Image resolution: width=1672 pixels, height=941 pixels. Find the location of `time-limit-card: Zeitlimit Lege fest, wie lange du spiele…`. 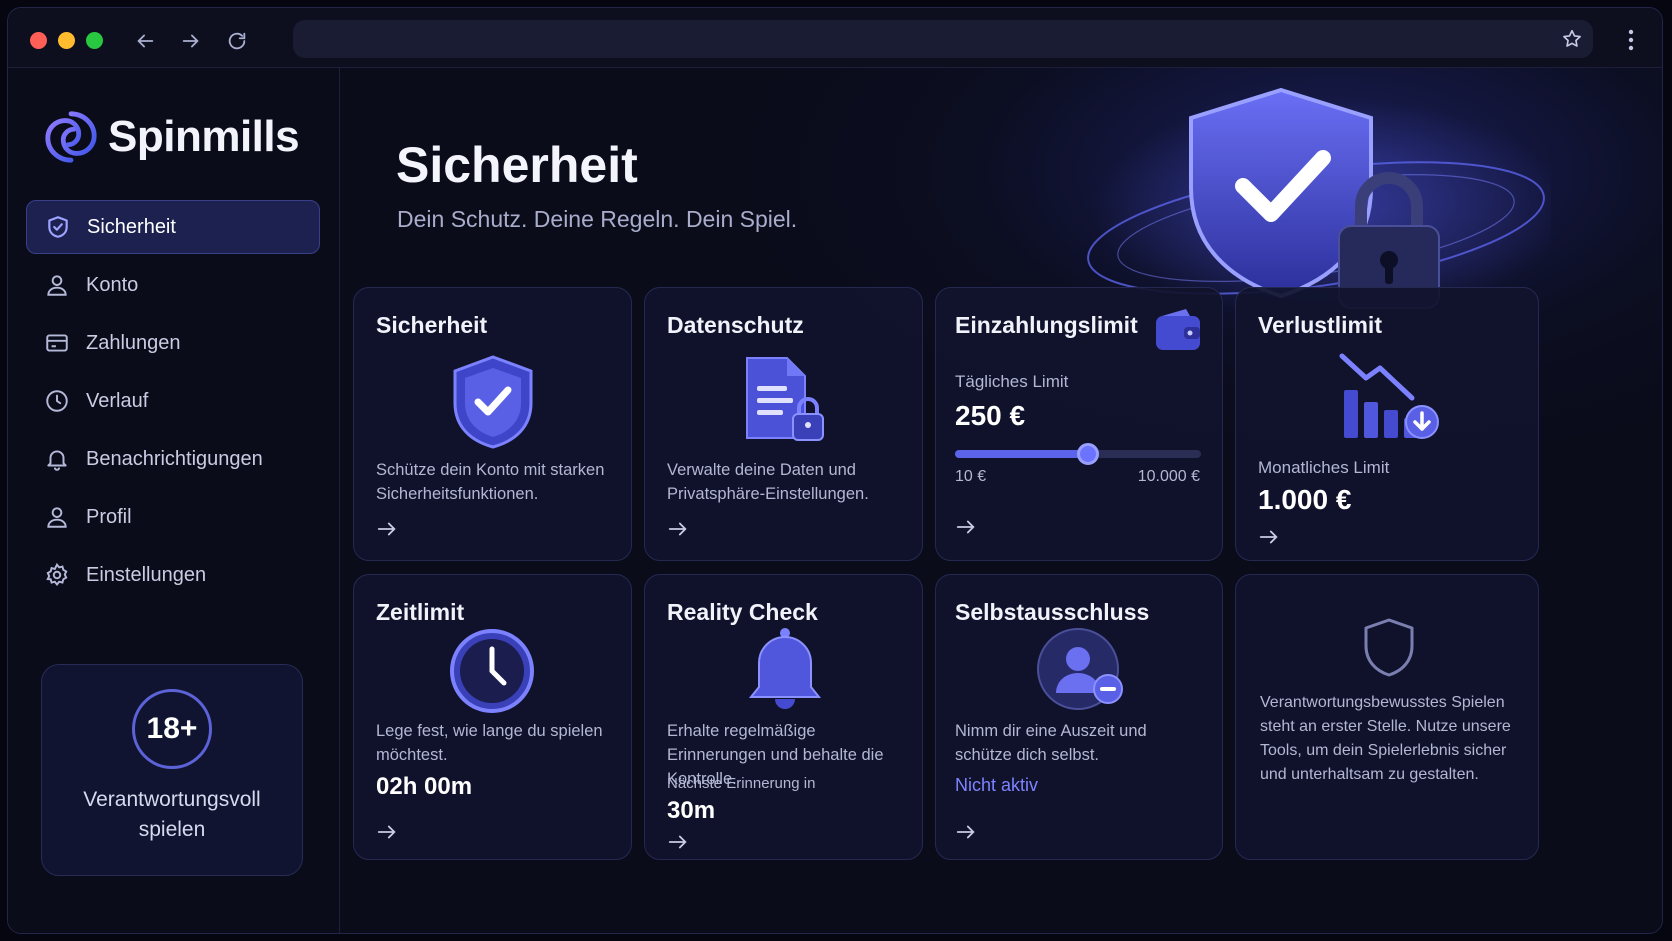

time-limit-card: Zeitlimit Lege fest, wie lange du spiele… is located at coordinates (492, 717).